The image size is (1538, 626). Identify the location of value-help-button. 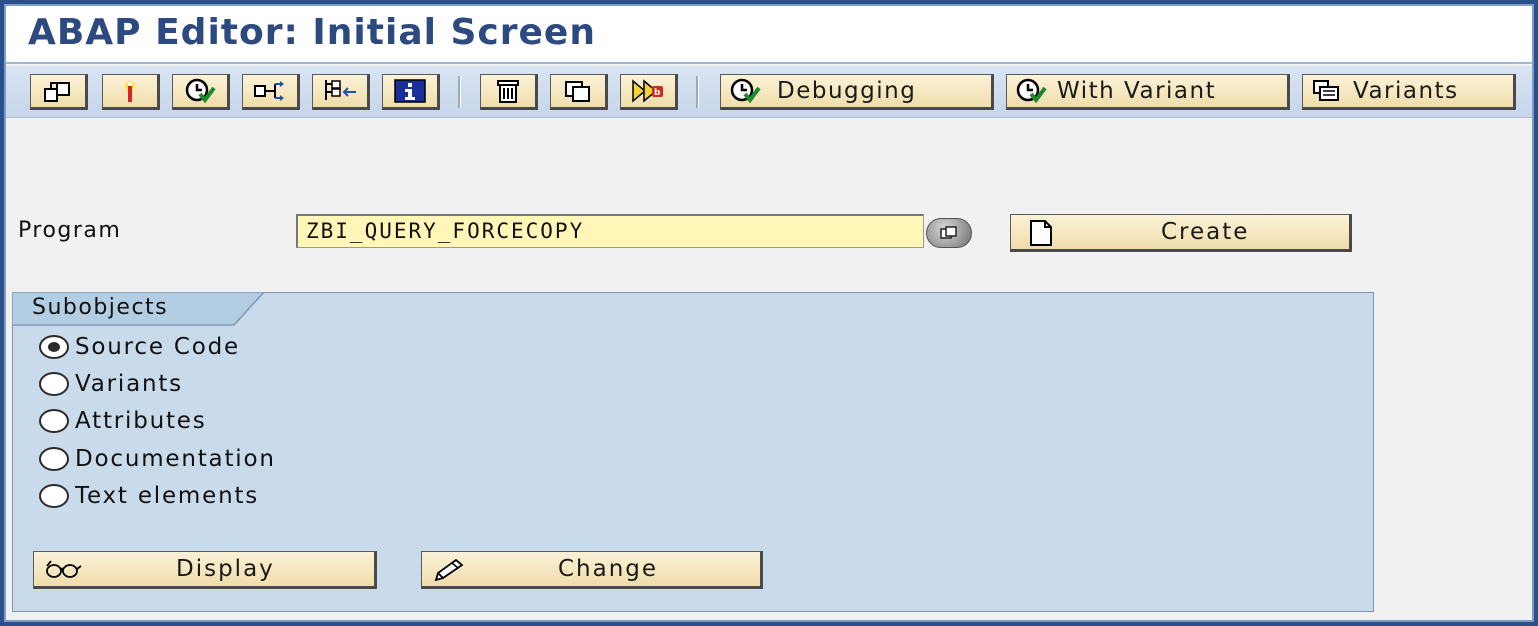
(949, 233).